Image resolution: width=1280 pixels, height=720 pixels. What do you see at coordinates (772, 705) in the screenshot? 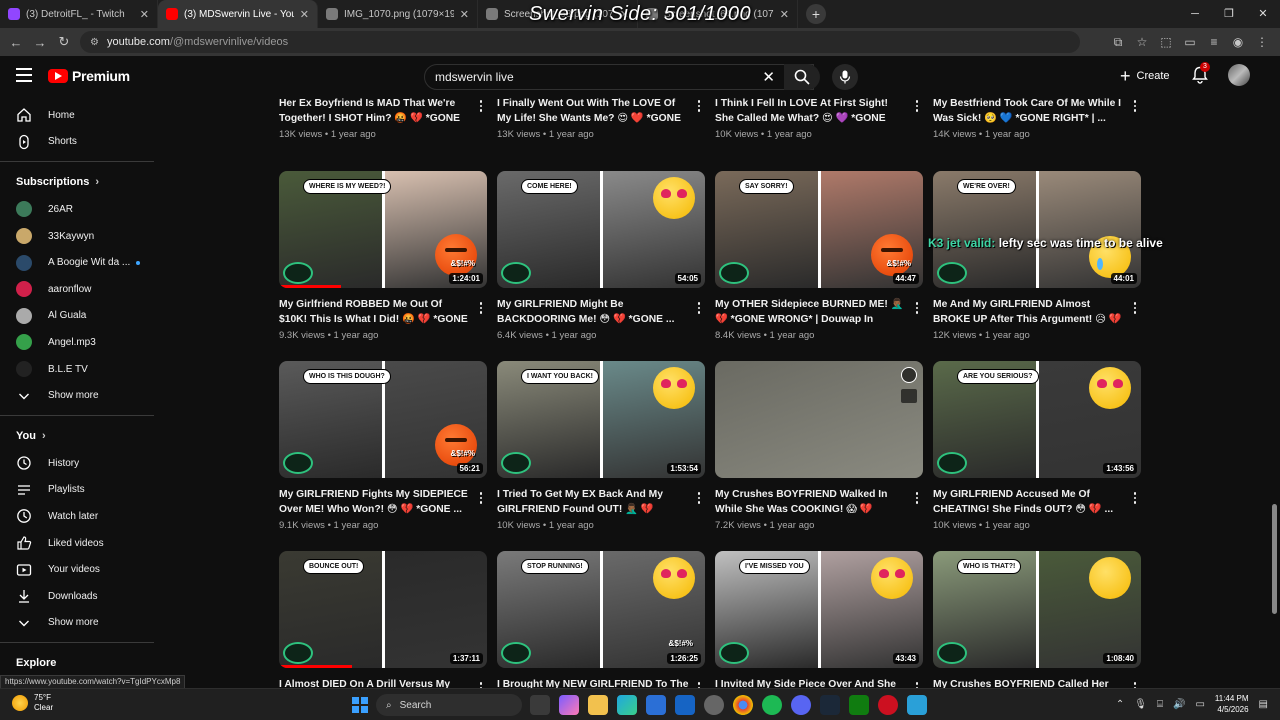
I see `spotify-icon` at bounding box center [772, 705].